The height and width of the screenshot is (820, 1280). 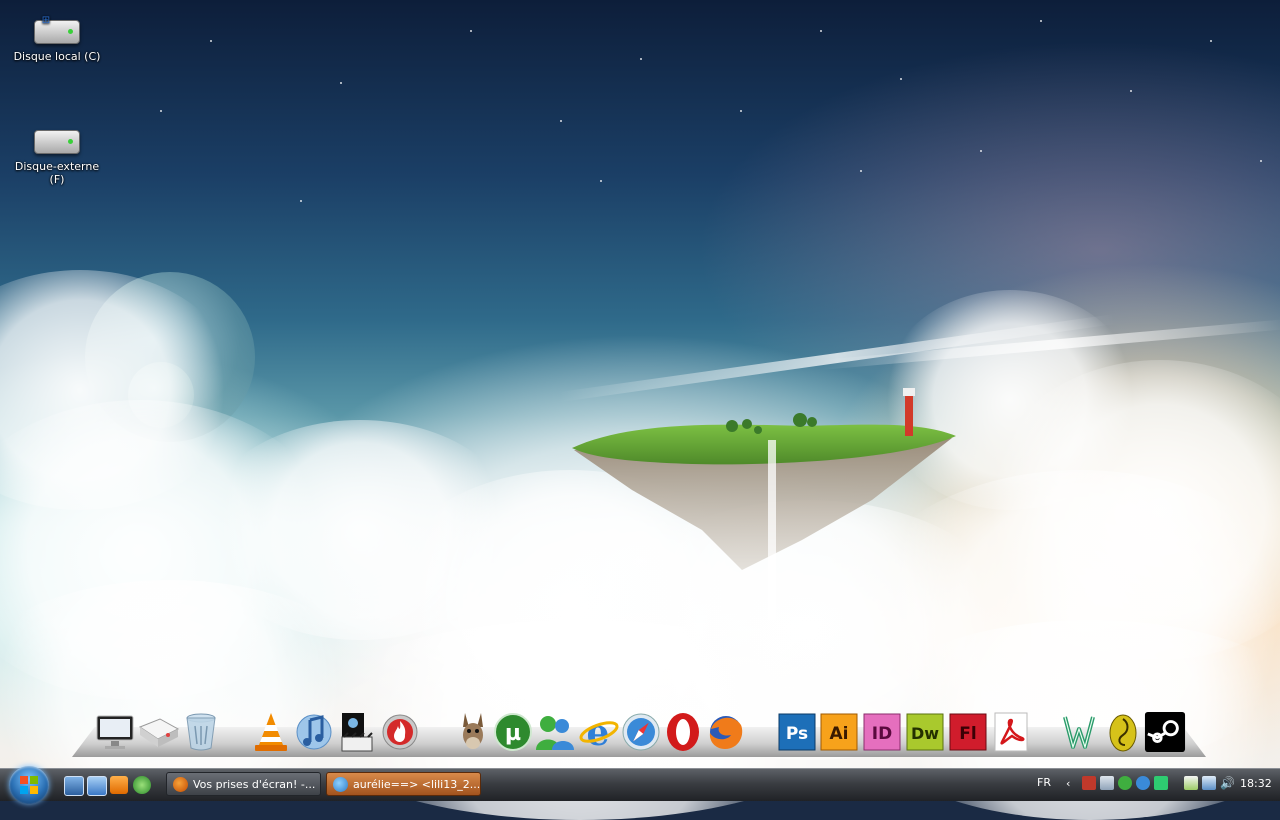 What do you see at coordinates (1227, 783) in the screenshot?
I see `tray-volume-icon: 🔊` at bounding box center [1227, 783].